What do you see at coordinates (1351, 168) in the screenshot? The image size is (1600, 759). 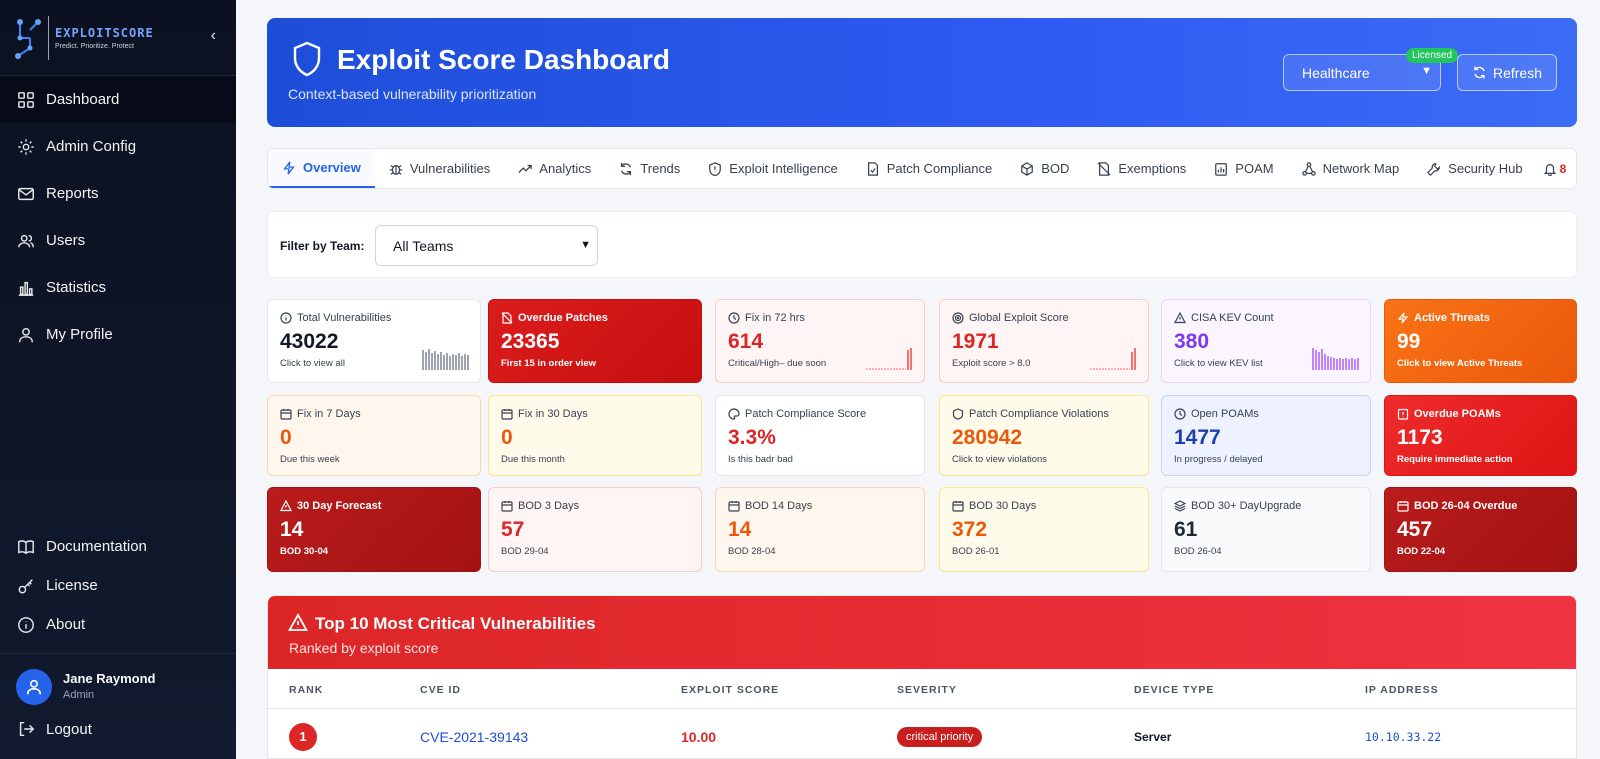 I see `tab-network-map: Network Map` at bounding box center [1351, 168].